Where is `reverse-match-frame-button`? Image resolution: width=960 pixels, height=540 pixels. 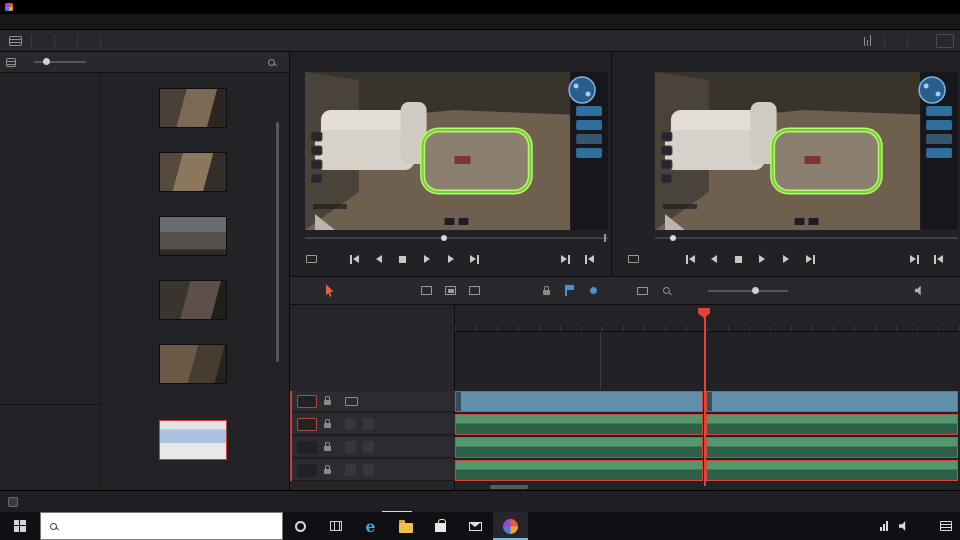
reverse-match-frame-button is located at coordinates (938, 259).